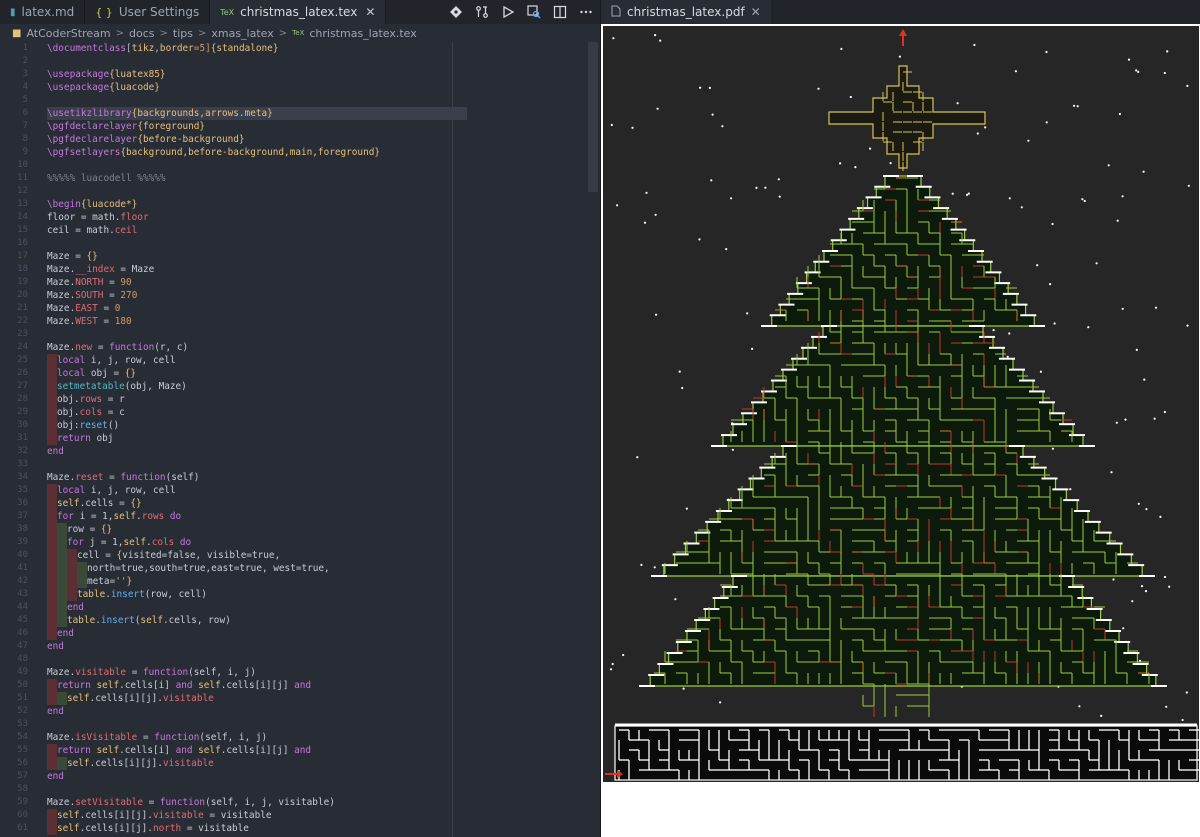 Image resolution: width=1200 pixels, height=837 pixels. I want to click on tab-christmas-latex-pdf: christmas_latex.pdf ✕, so click(686, 12).